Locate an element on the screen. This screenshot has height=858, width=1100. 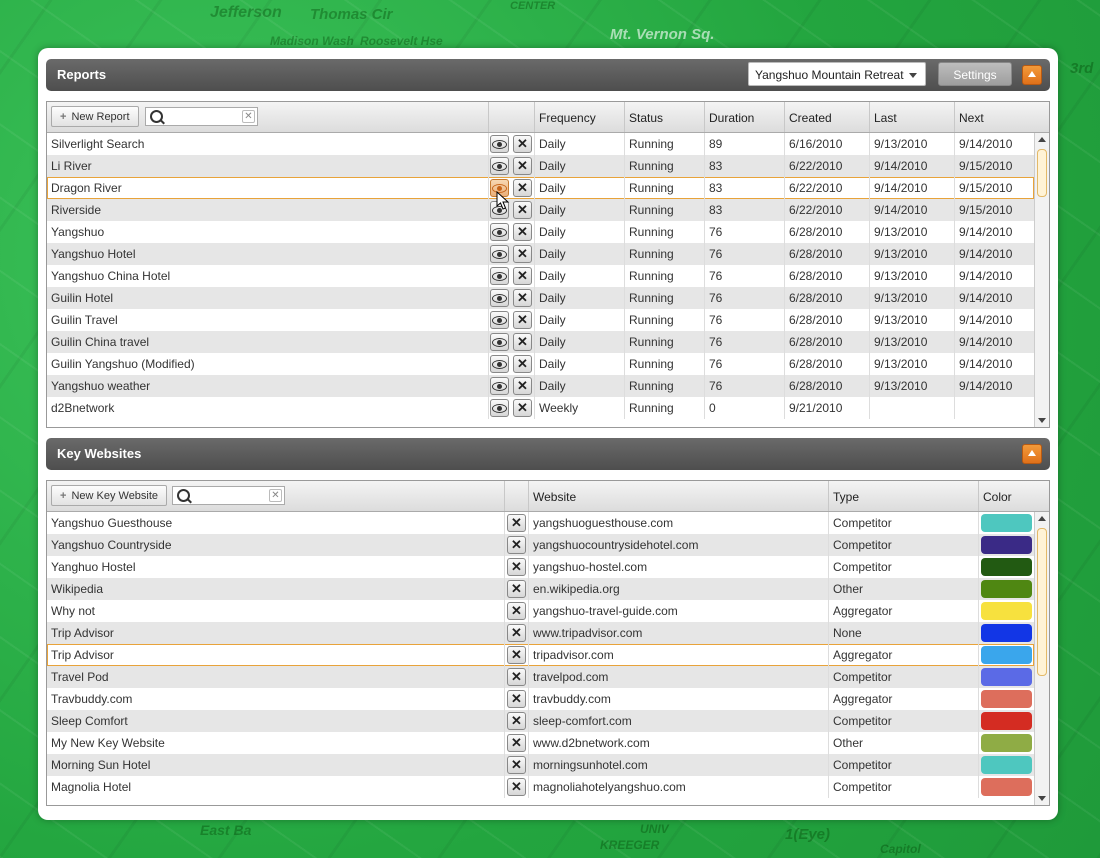
new-report-button: + New Report is located at coordinates (95, 116).